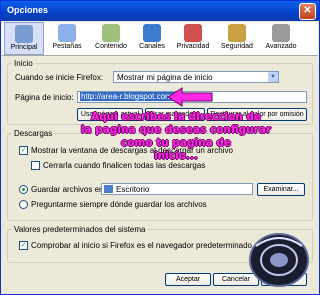 This screenshot has height=295, width=320. Describe the element at coordinates (307, 11) in the screenshot. I see `close-button: ✕` at that location.